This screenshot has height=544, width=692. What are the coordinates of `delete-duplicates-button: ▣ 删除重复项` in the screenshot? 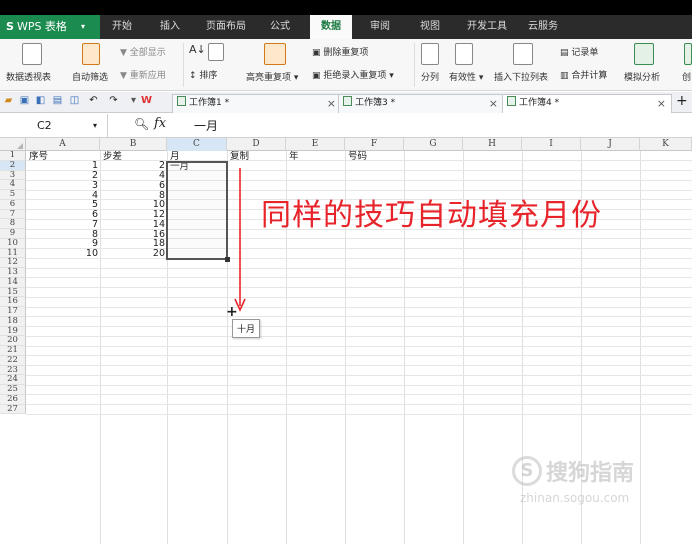 It's located at (340, 51).